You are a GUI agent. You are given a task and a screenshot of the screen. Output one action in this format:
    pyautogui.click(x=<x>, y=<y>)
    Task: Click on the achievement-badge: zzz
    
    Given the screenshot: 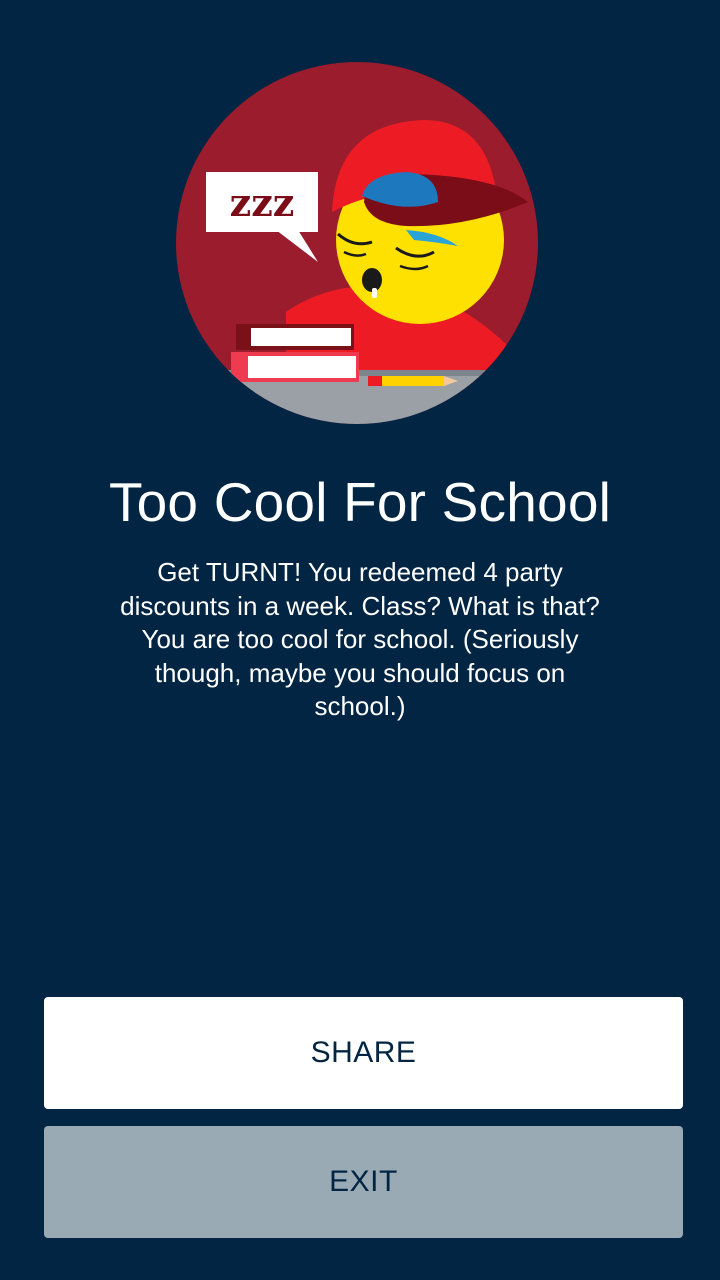 What is the action you would take?
    pyautogui.click(x=357, y=243)
    